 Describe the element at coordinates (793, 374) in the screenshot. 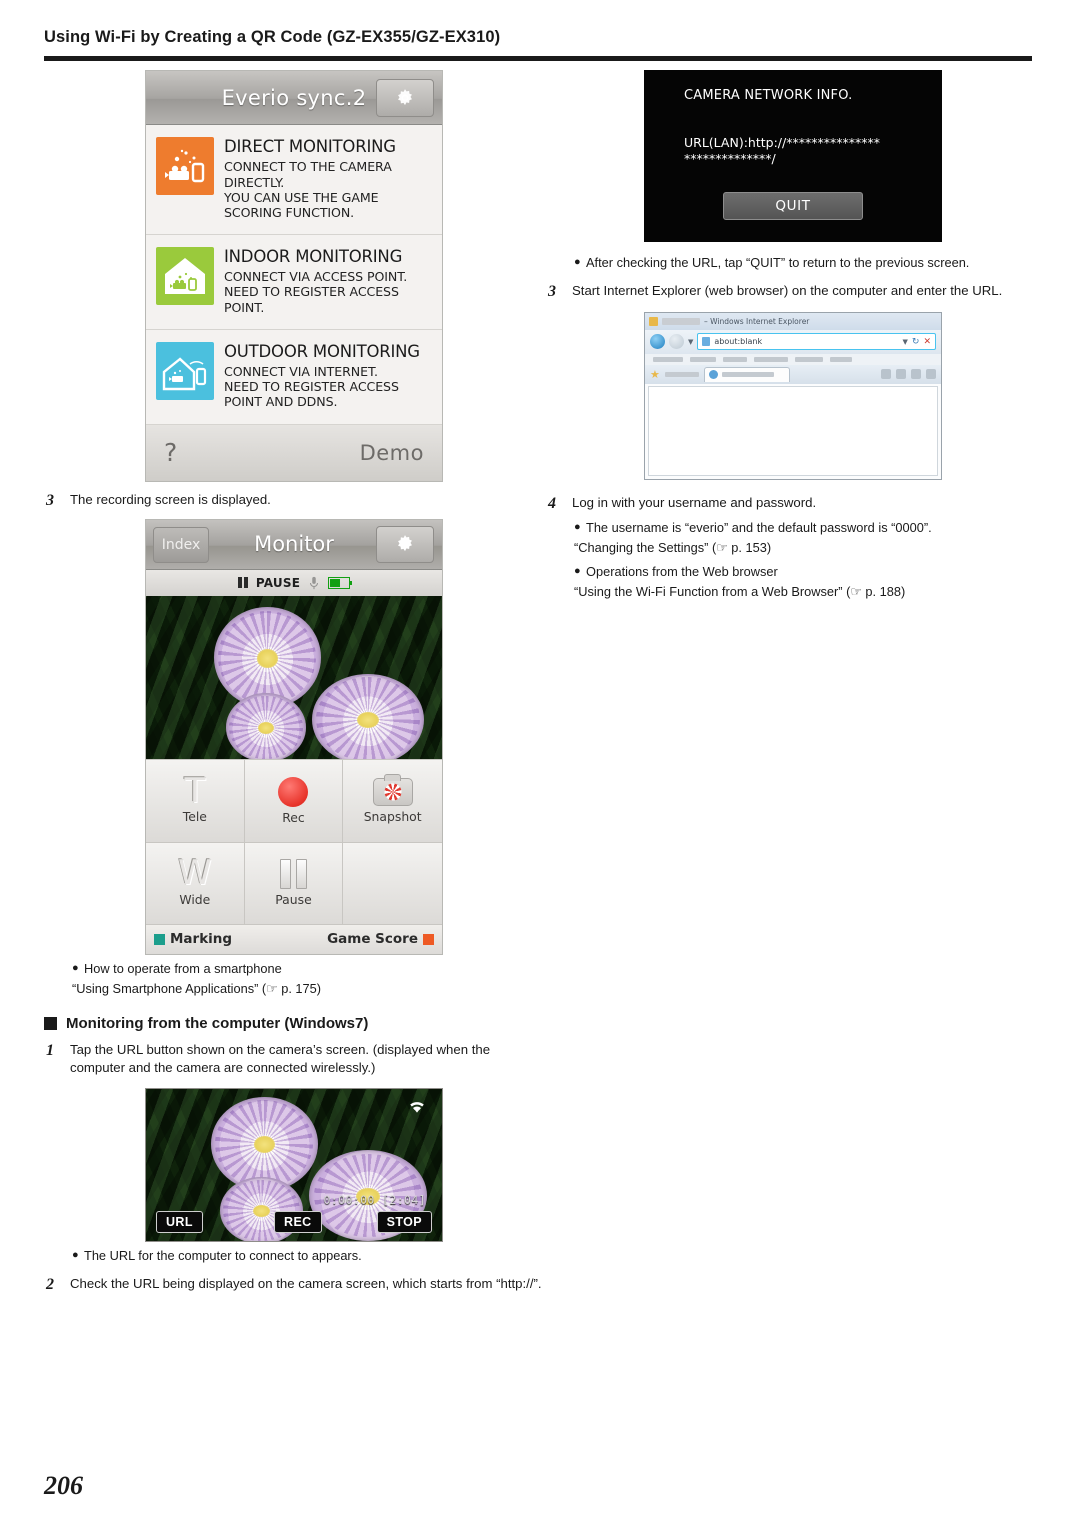

I see `ie-tab-bar: ★` at that location.